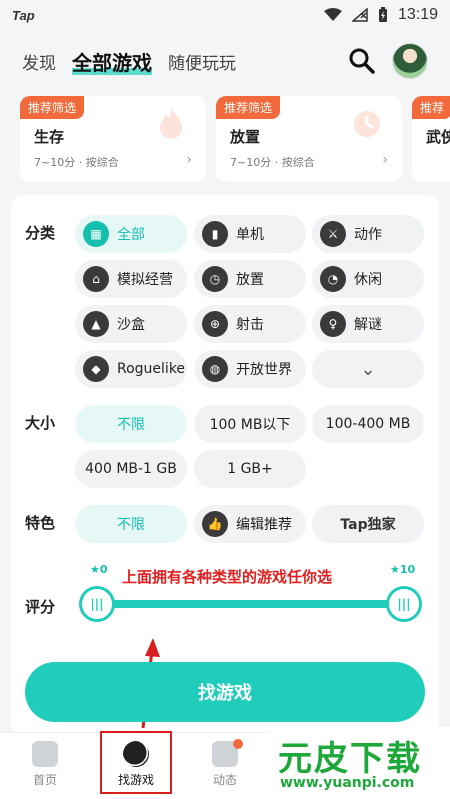 This screenshot has height=799, width=450. Describe the element at coordinates (40, 607) in the screenshot. I see `rating-label: 评分` at that location.